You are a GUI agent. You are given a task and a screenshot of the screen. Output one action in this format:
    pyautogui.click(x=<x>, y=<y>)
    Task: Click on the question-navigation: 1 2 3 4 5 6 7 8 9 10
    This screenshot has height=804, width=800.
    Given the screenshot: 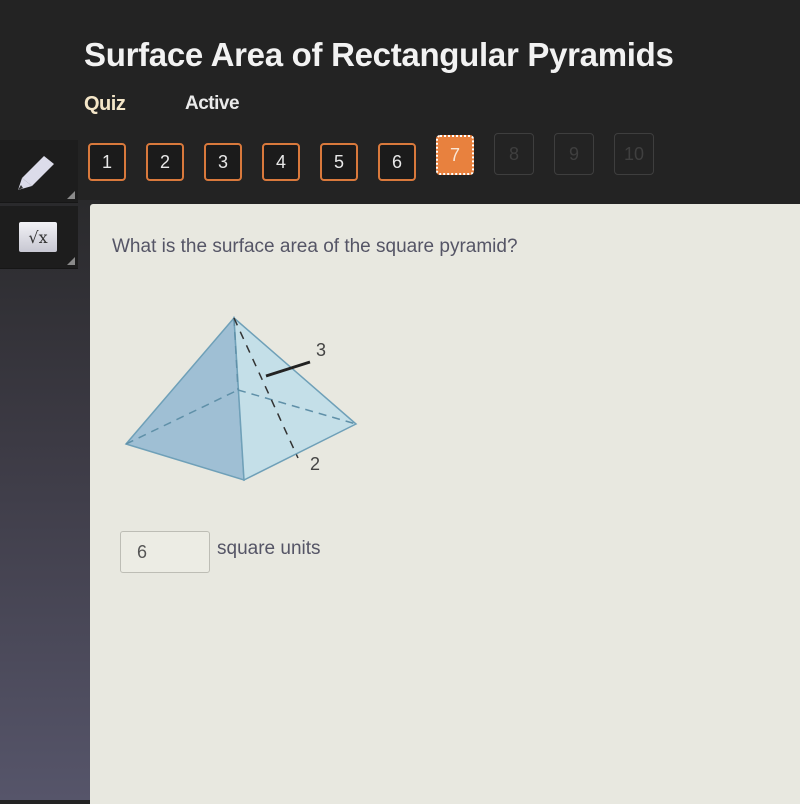 What is the action you would take?
    pyautogui.click(x=371, y=157)
    